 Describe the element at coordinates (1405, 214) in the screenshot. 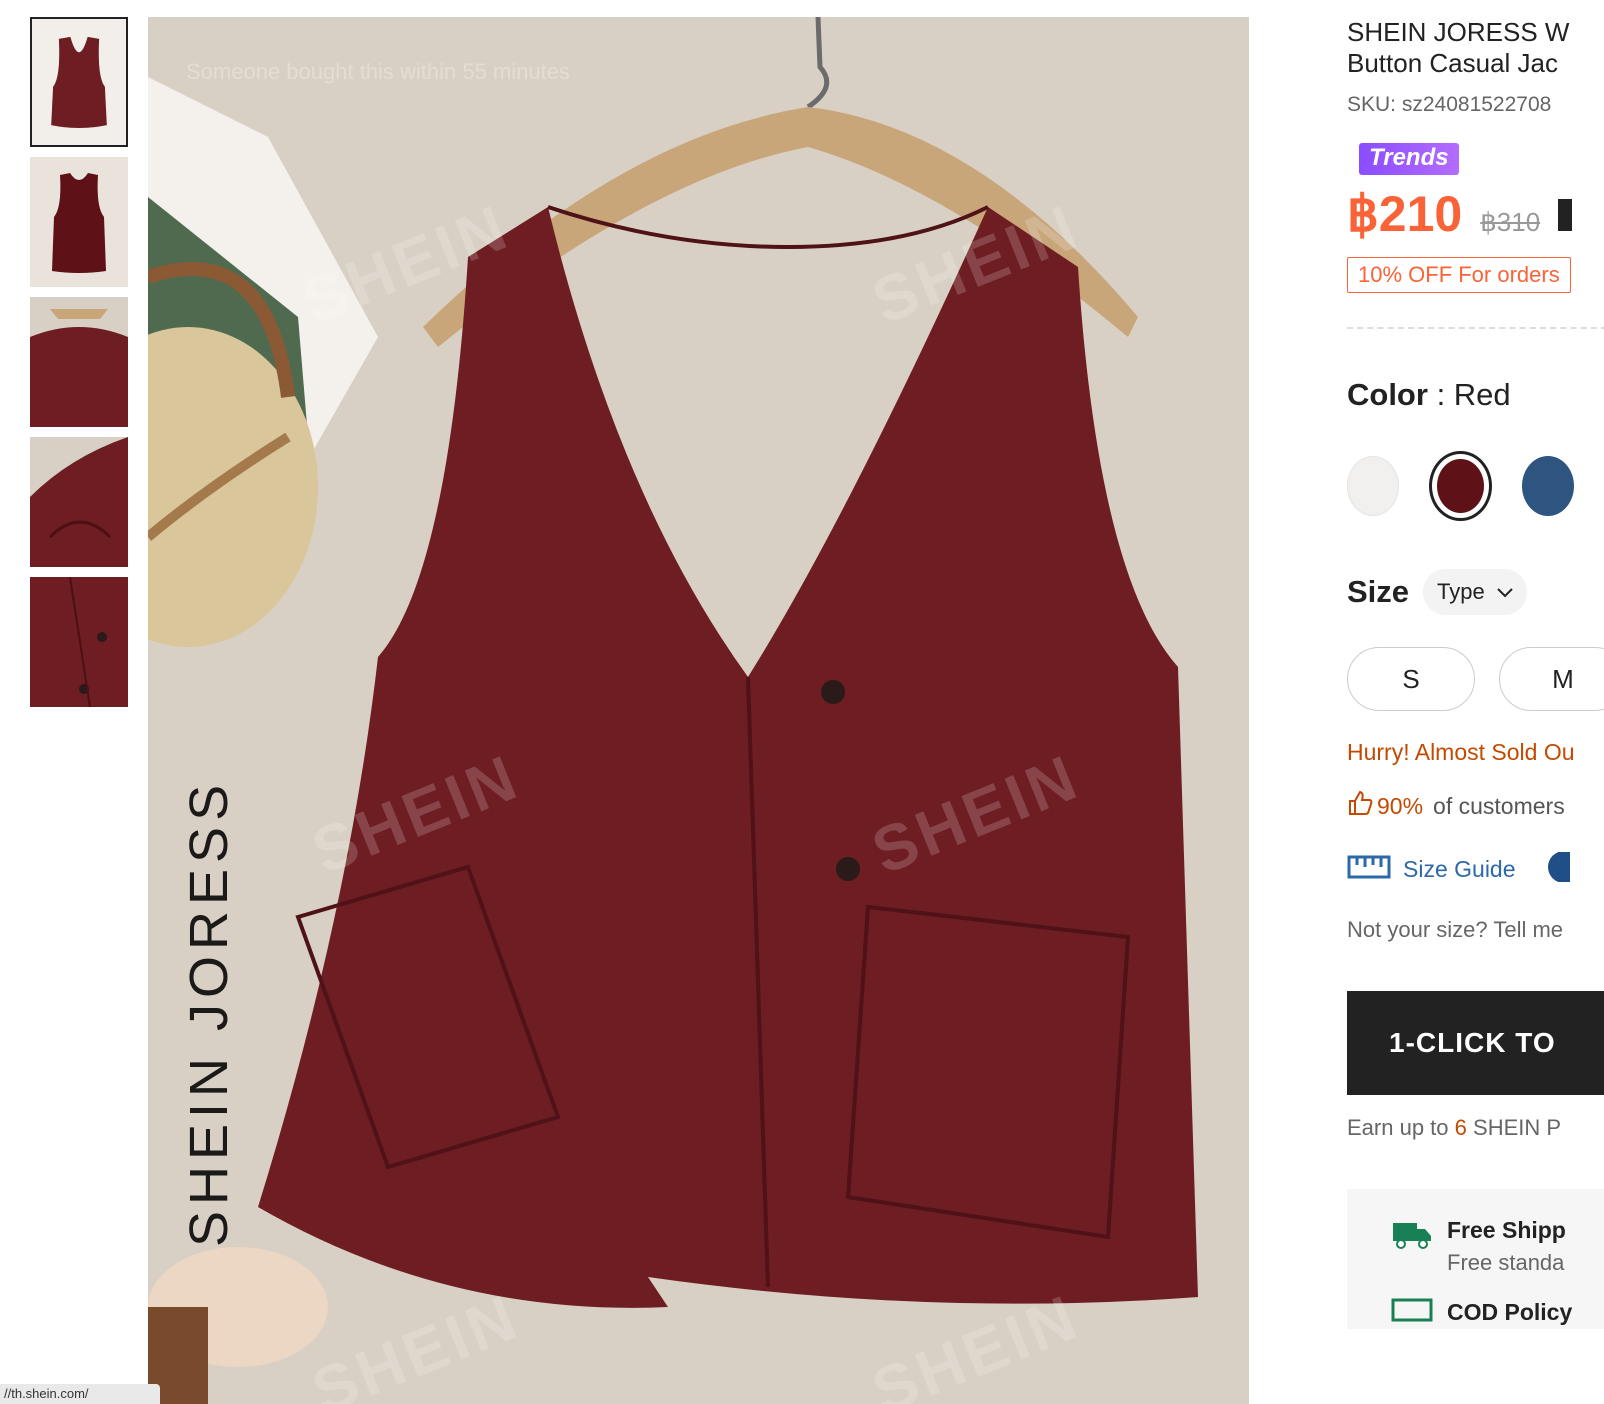

I see `sale-price: ฿210` at that location.